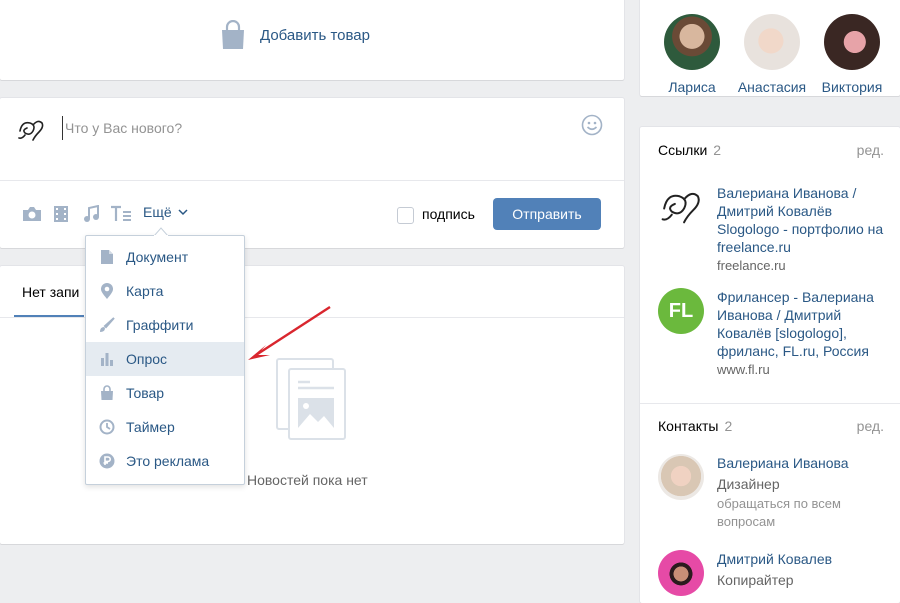  Describe the element at coordinates (289, 334) in the screenshot. I see `annotation-arrow` at that location.